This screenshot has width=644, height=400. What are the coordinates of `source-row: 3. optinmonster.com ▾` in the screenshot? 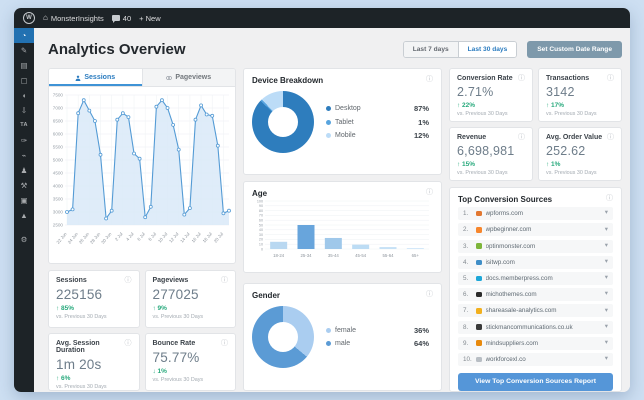 It's located at (535, 246).